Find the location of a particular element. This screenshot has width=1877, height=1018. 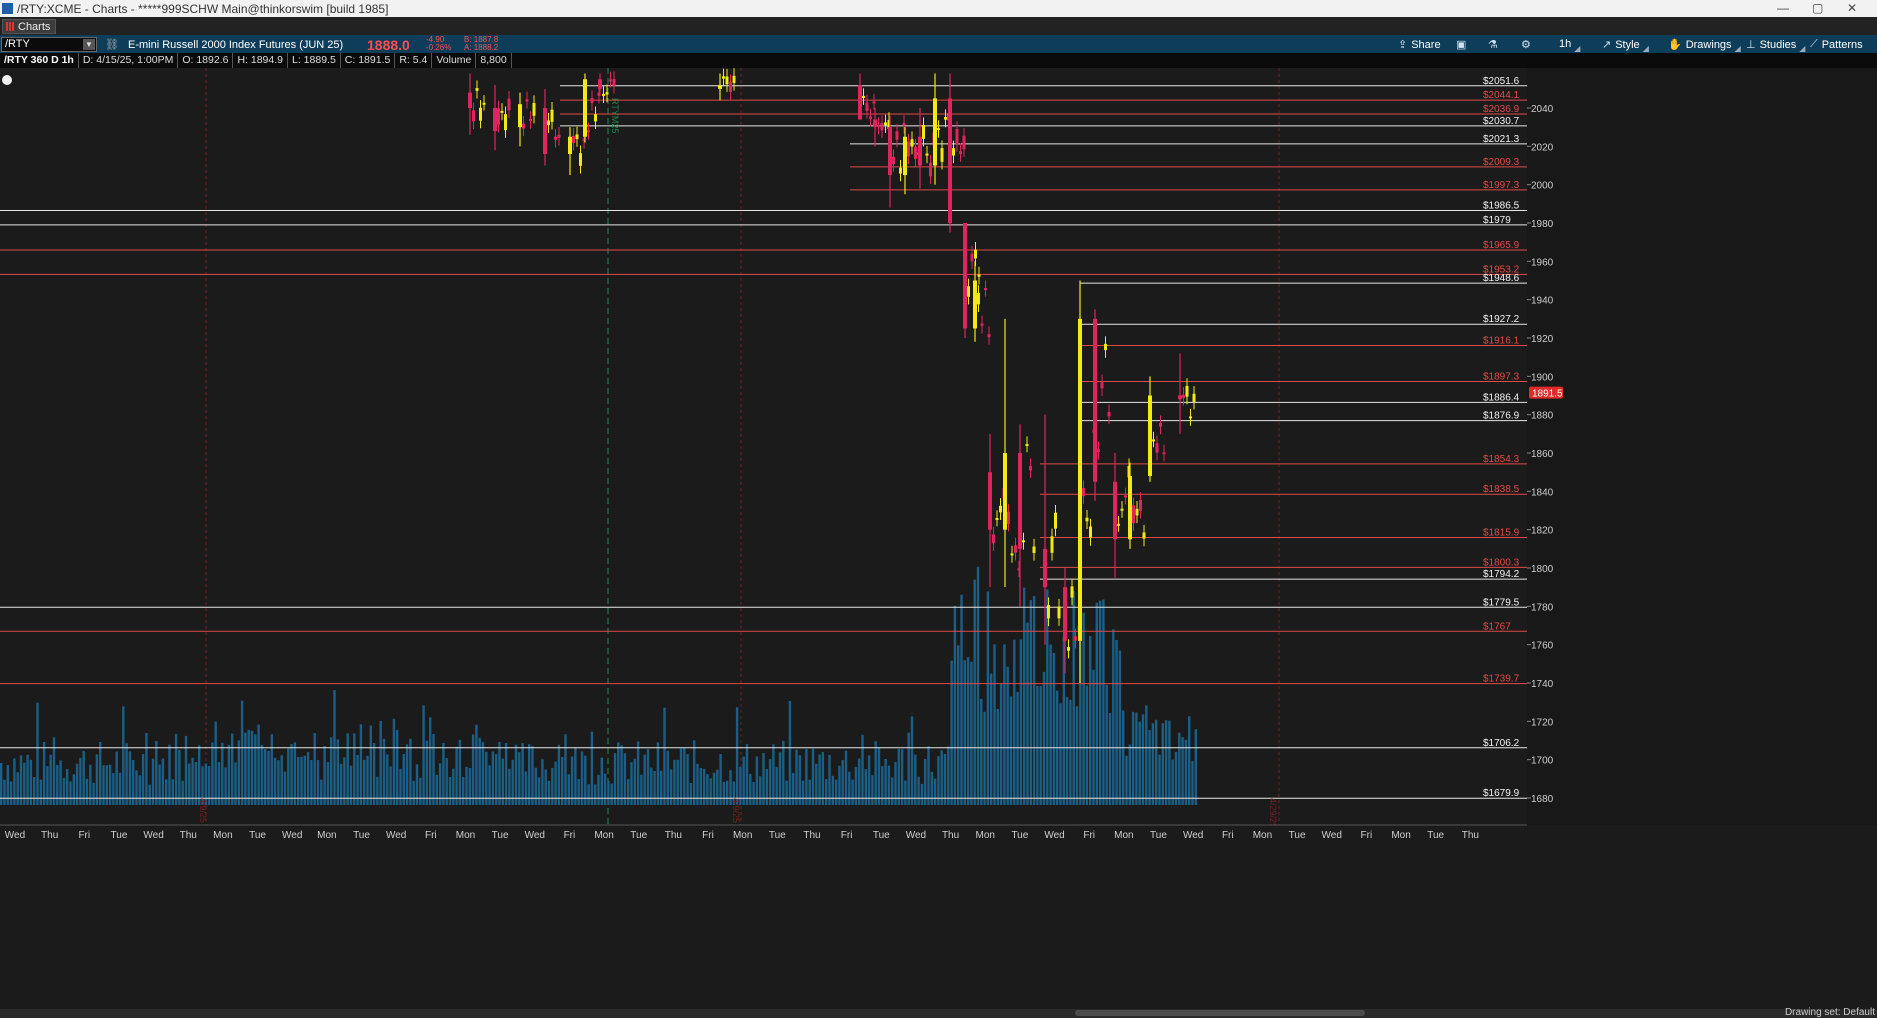

share-button: ⇪ Share is located at coordinates (1419, 45).